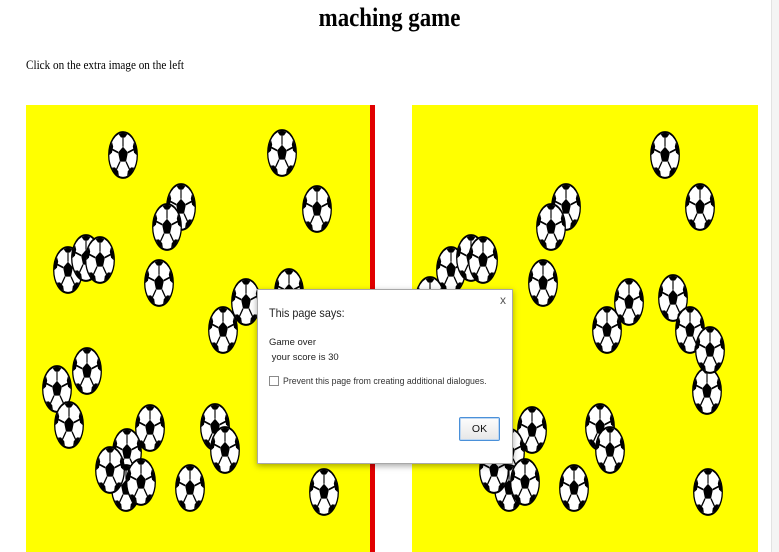 The height and width of the screenshot is (552, 779). Describe the element at coordinates (307, 313) in the screenshot. I see `dialog-title: This page says:` at that location.